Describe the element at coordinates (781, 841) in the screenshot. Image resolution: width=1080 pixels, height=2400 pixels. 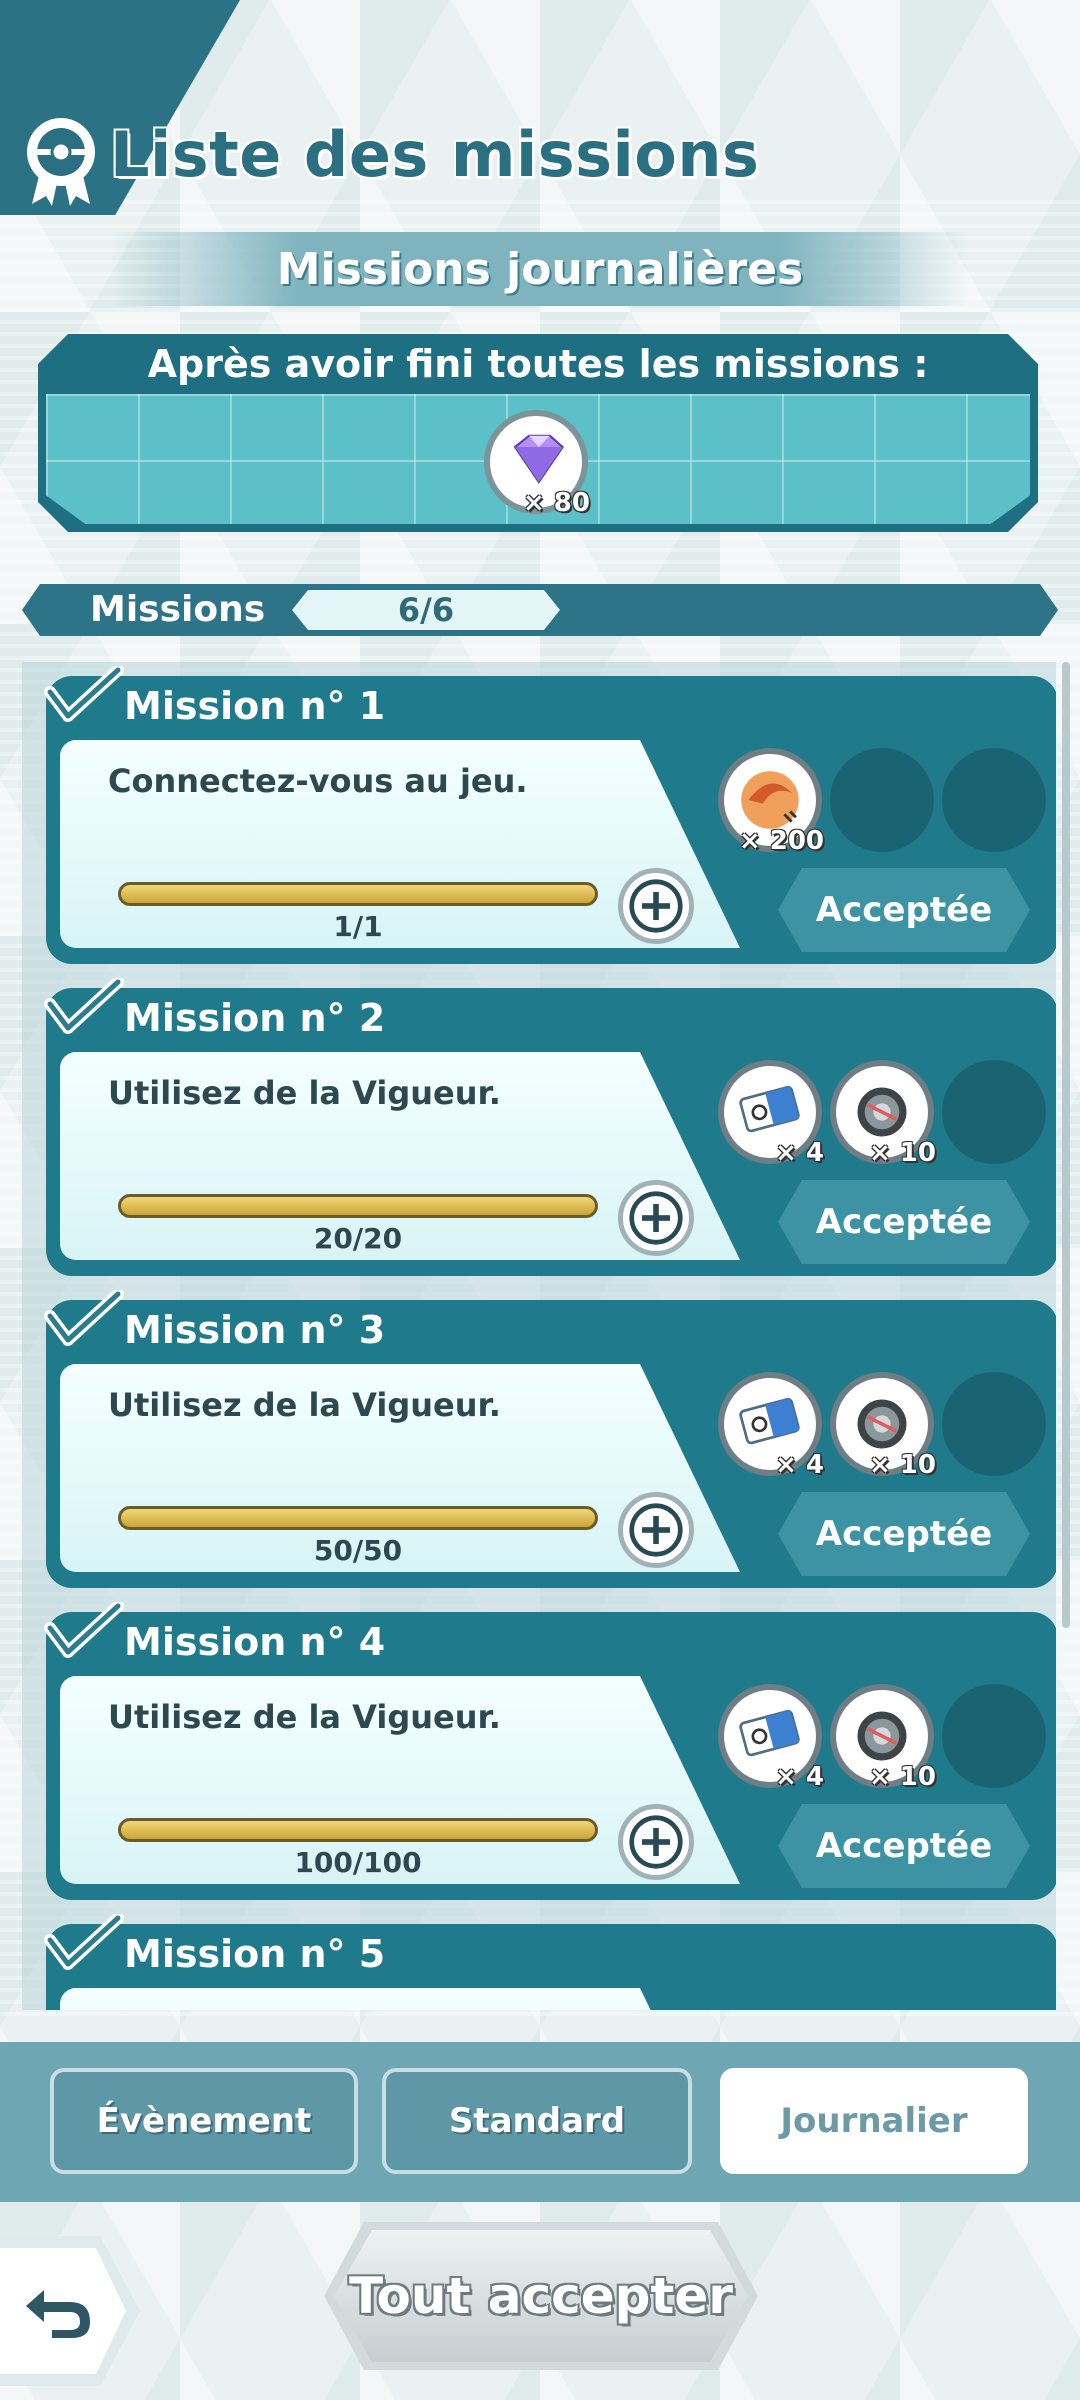
I see `reward-quantity: × 200` at that location.